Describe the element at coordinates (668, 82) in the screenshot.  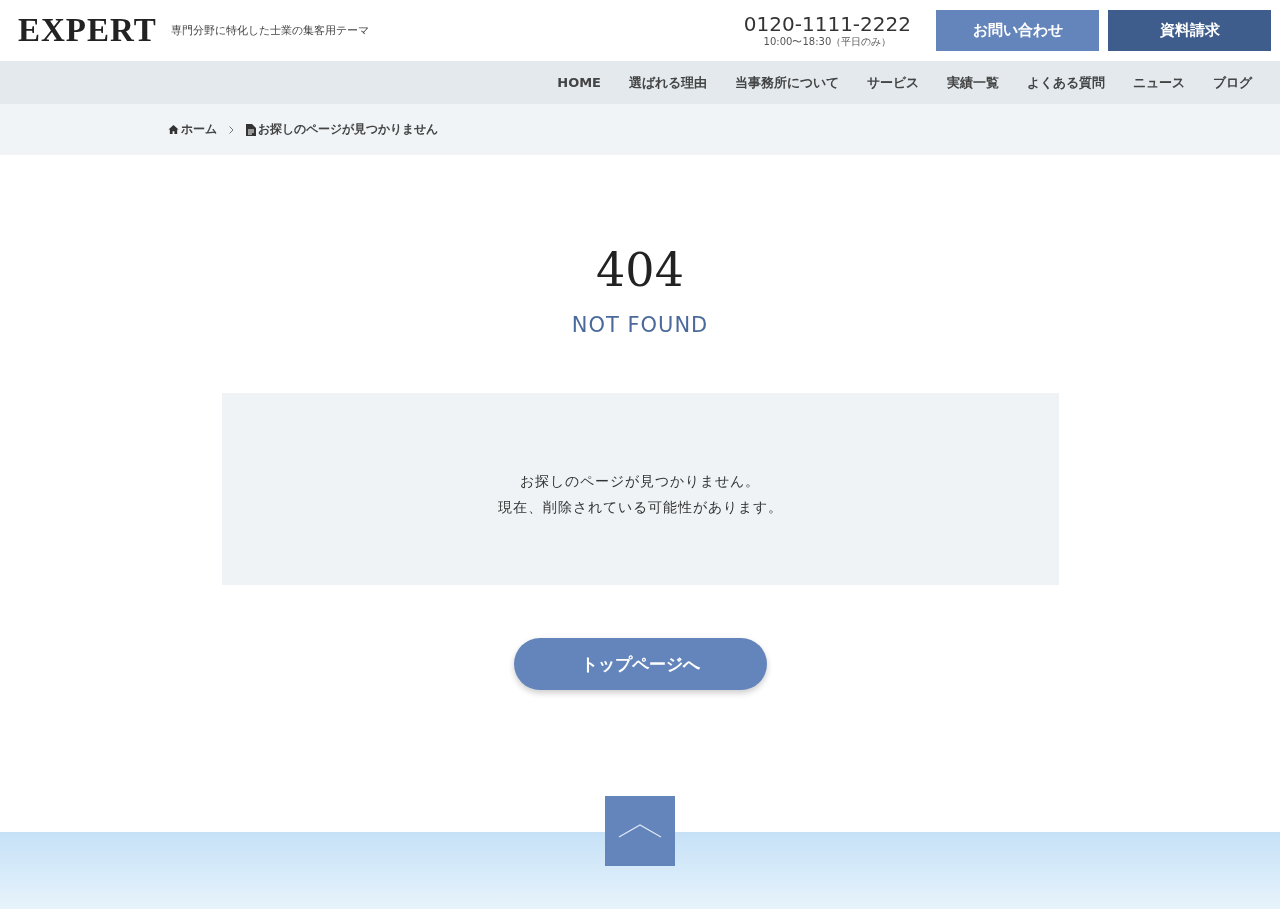
I see `nav-link: 選ばれる理由` at that location.